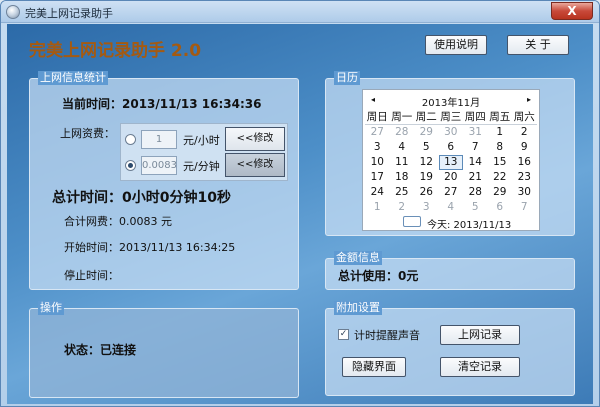  I want to click on extra-group: 附加设置 ✓ 计时提醒声音 上网记录 隐藏界面 清空记录, so click(450, 348).